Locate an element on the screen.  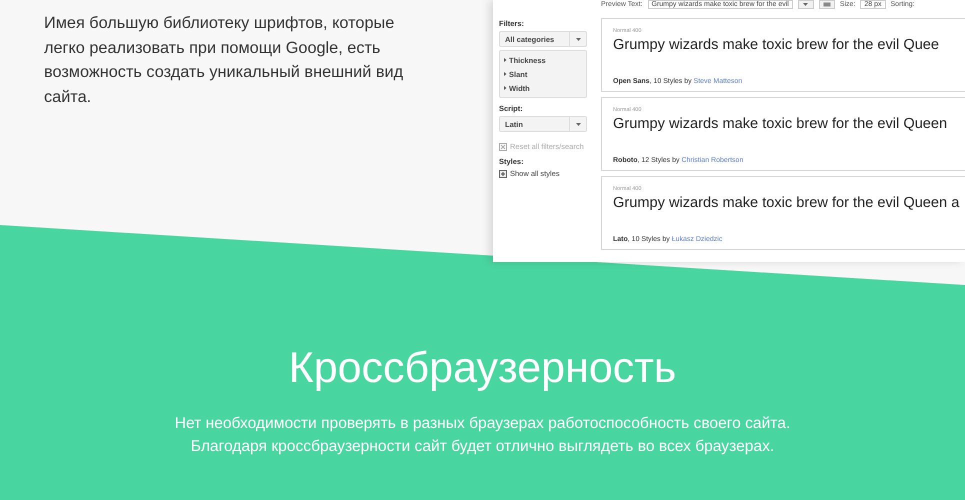
view-toggle-button is located at coordinates (826, 4).